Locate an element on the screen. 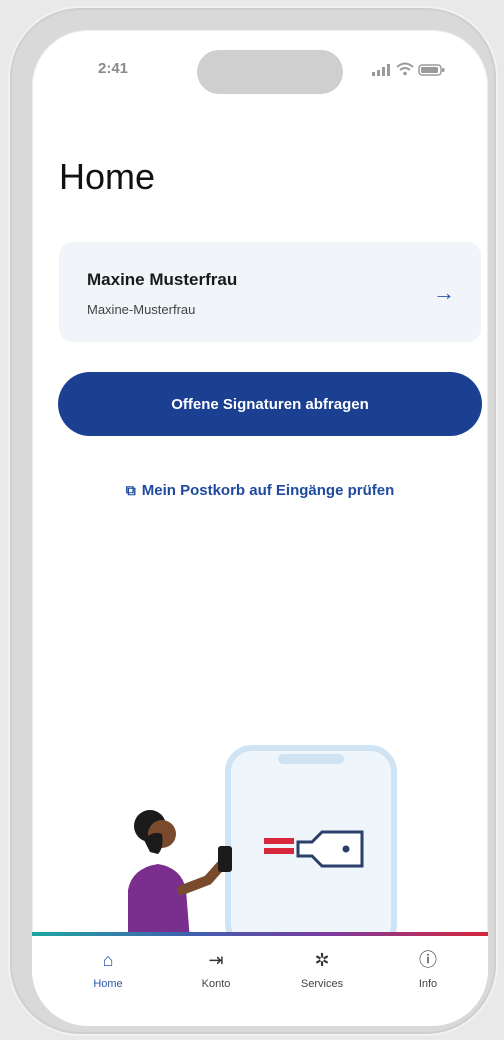 This screenshot has height=1040, width=504. tab-services: ✲ Services is located at coordinates (322, 976).